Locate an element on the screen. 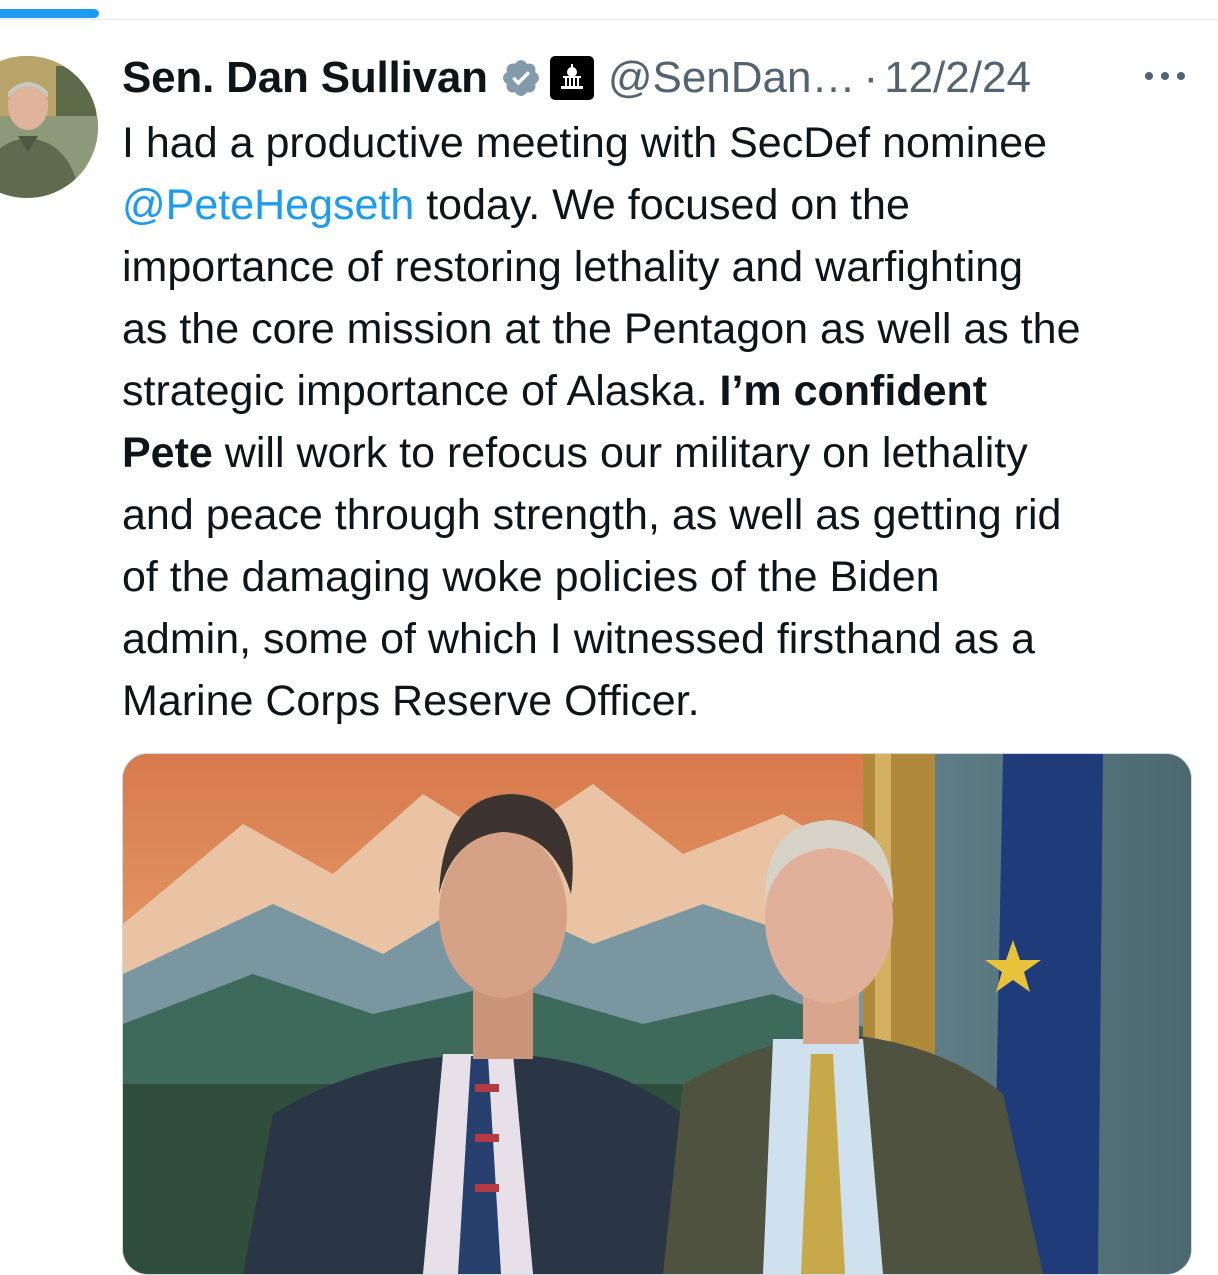  text-segment: strategic importance of Alaska. is located at coordinates (421, 391).